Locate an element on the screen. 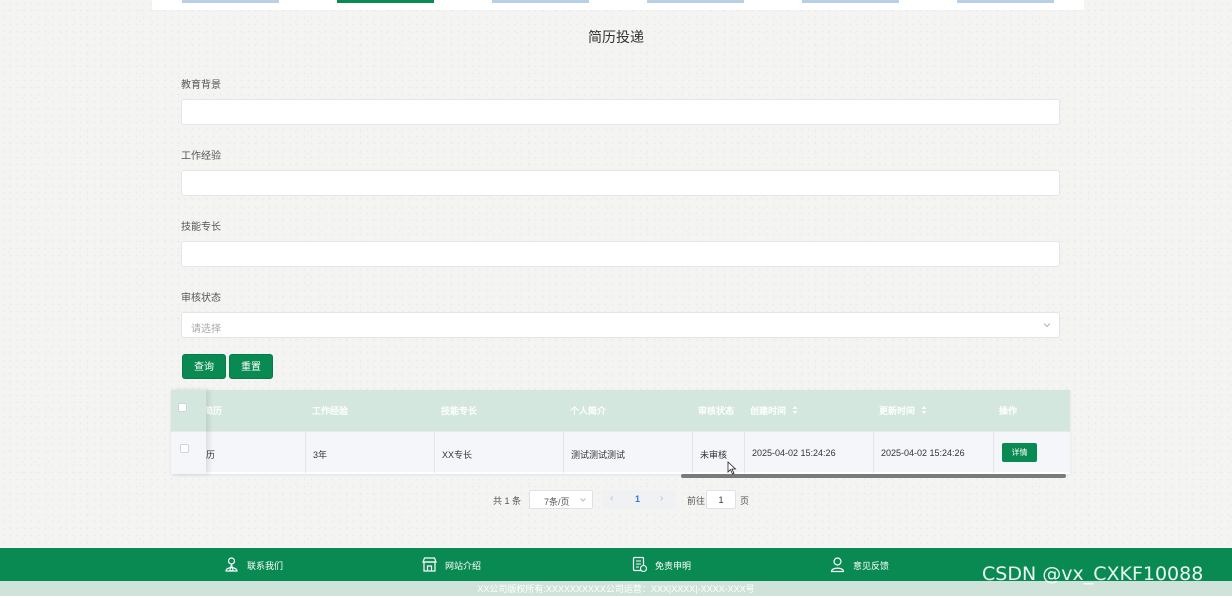  footer-link-feedback: 意见反馈 is located at coordinates (864, 564).